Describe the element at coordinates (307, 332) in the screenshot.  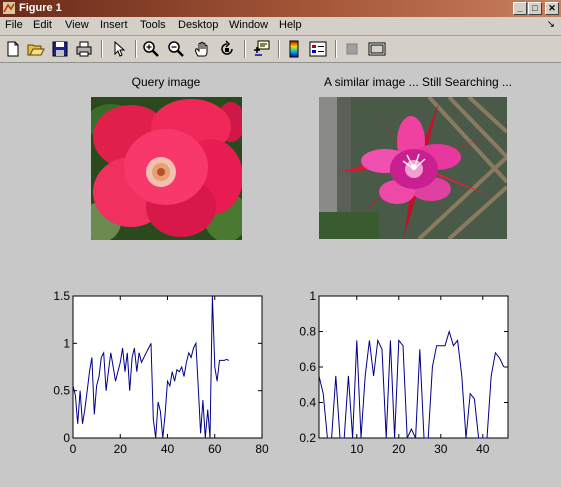
I see `y-tick-label: 0.8` at that location.